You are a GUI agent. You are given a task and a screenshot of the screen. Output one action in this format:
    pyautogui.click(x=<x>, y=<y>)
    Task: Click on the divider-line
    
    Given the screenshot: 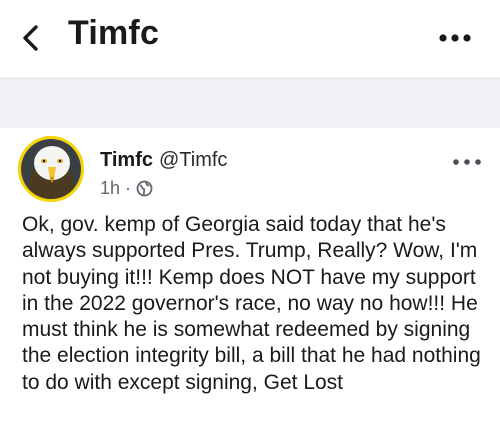 What is the action you would take?
    pyautogui.click(x=250, y=78)
    